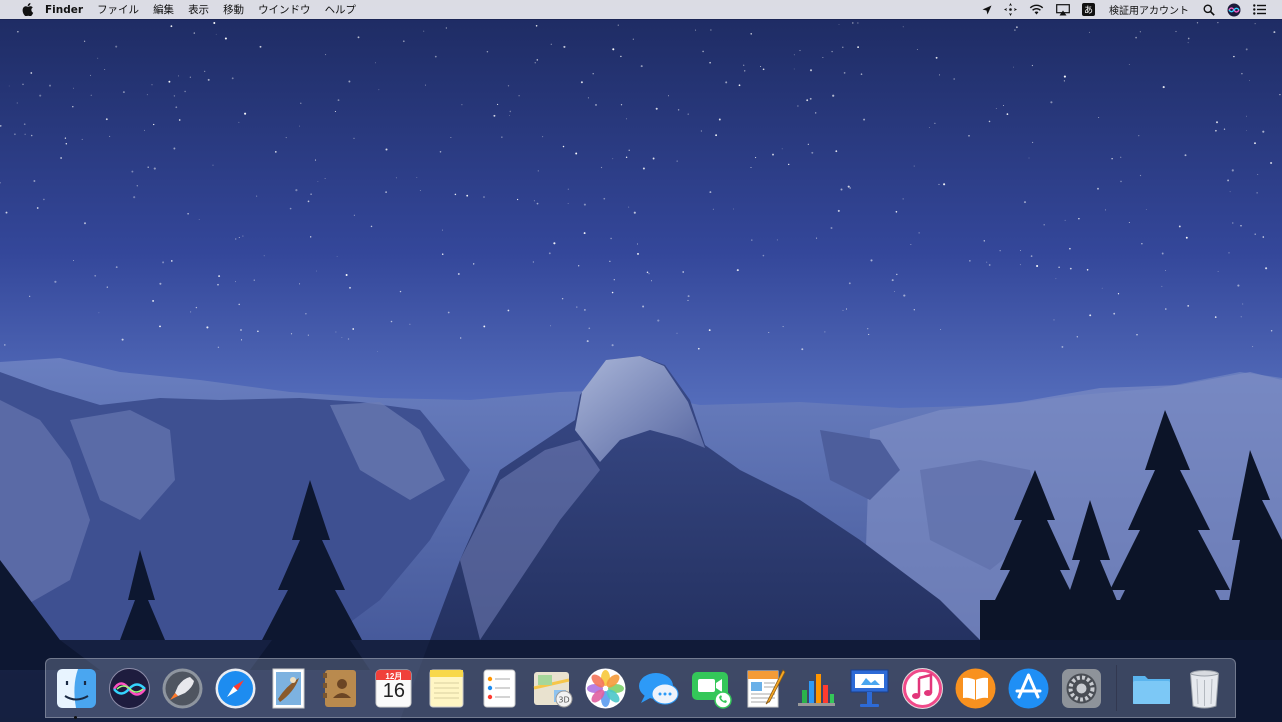  Describe the element at coordinates (1209, 9) in the screenshot. I see `spotlight-icon` at that location.